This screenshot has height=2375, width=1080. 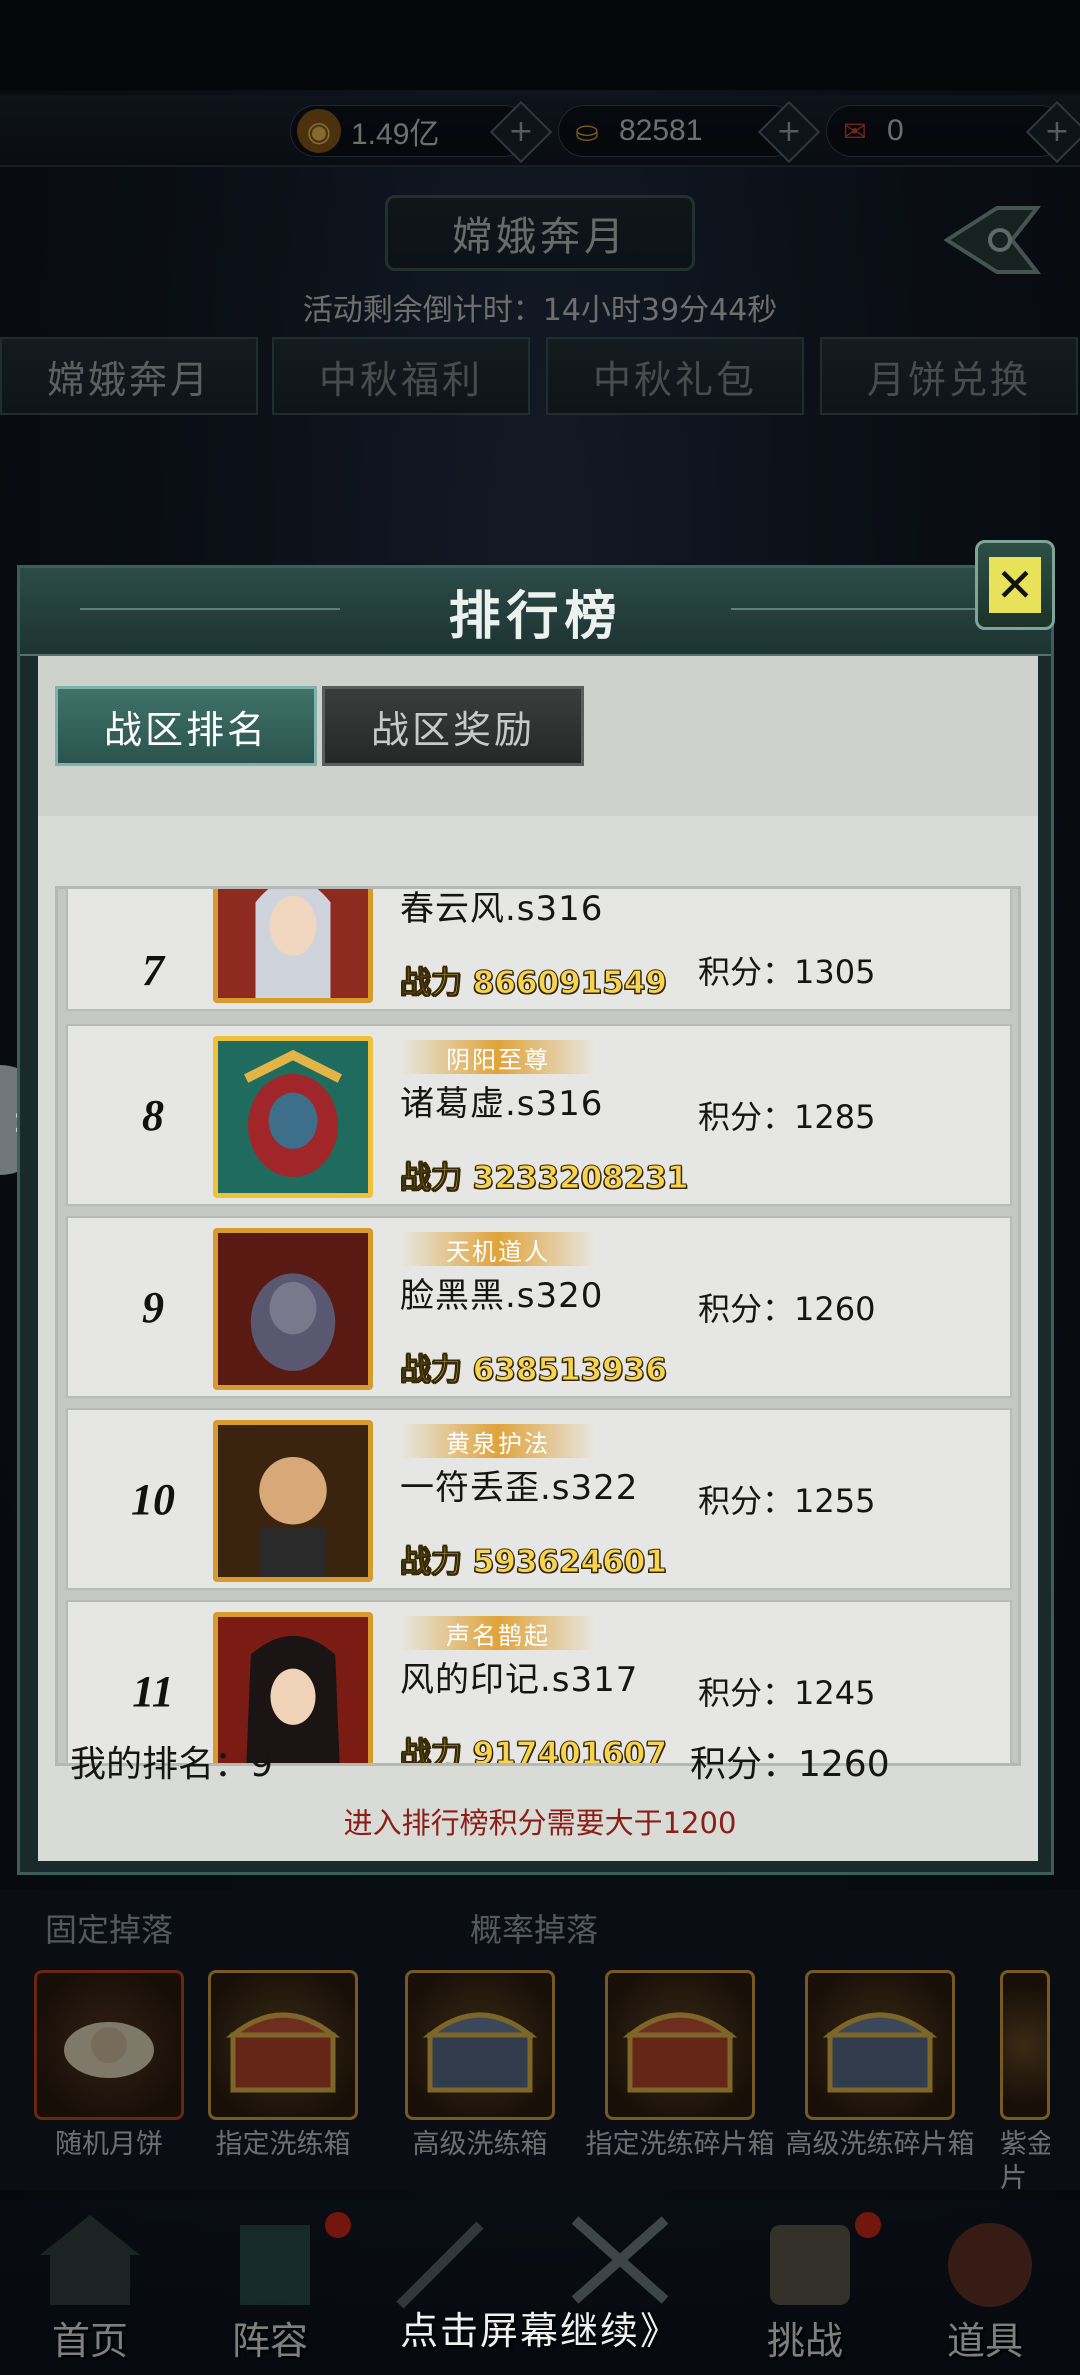 I want to click on player-score: 积分：1255, so click(x=787, y=1501).